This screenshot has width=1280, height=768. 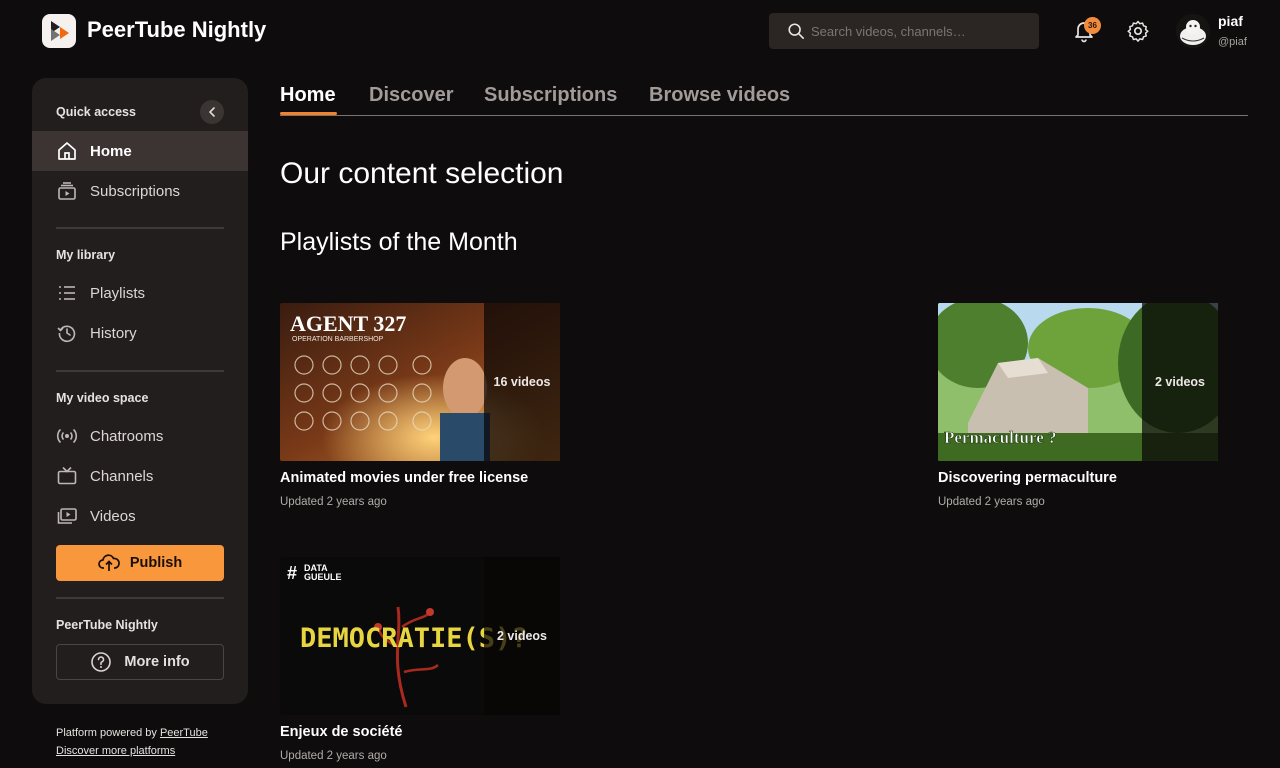 I want to click on settings-gear-icon, so click(x=1138, y=31).